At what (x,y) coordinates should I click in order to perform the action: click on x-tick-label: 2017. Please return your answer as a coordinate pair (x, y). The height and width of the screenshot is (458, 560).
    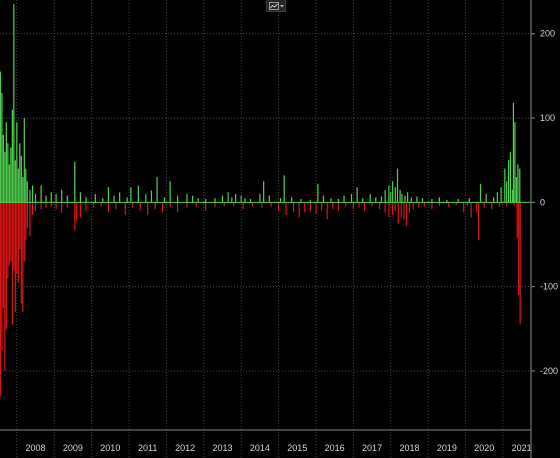
    Looking at the image, I should click on (372, 448).